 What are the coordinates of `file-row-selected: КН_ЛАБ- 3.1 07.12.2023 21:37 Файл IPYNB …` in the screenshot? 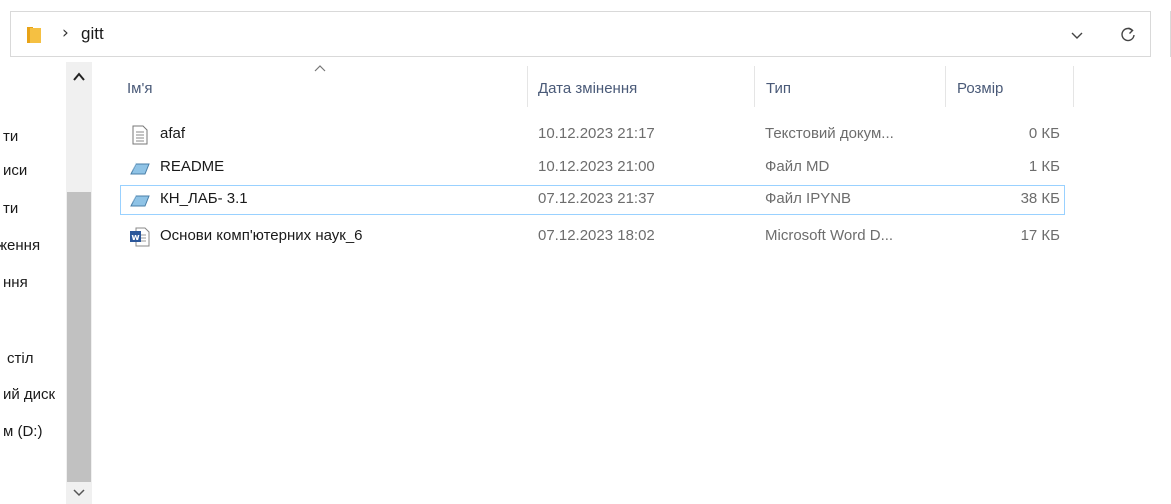 It's located at (592, 200).